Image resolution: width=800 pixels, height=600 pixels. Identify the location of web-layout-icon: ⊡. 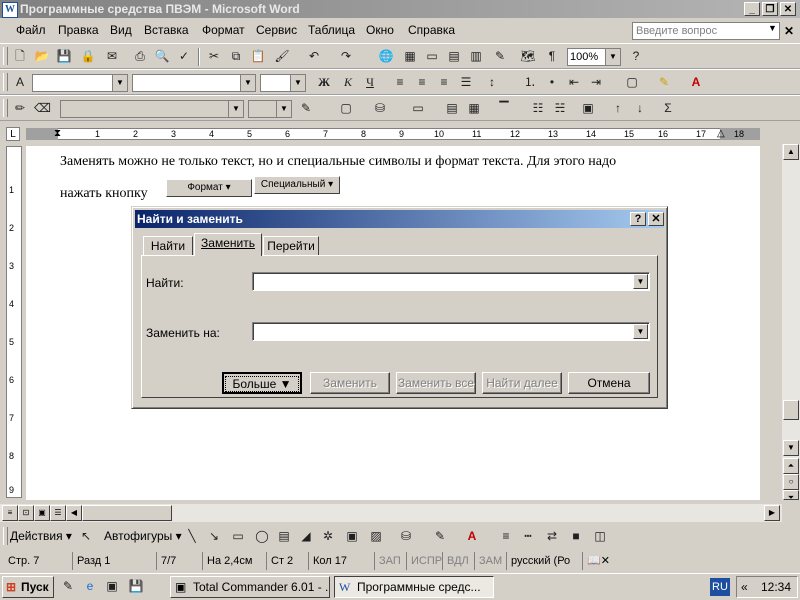
(26, 513).